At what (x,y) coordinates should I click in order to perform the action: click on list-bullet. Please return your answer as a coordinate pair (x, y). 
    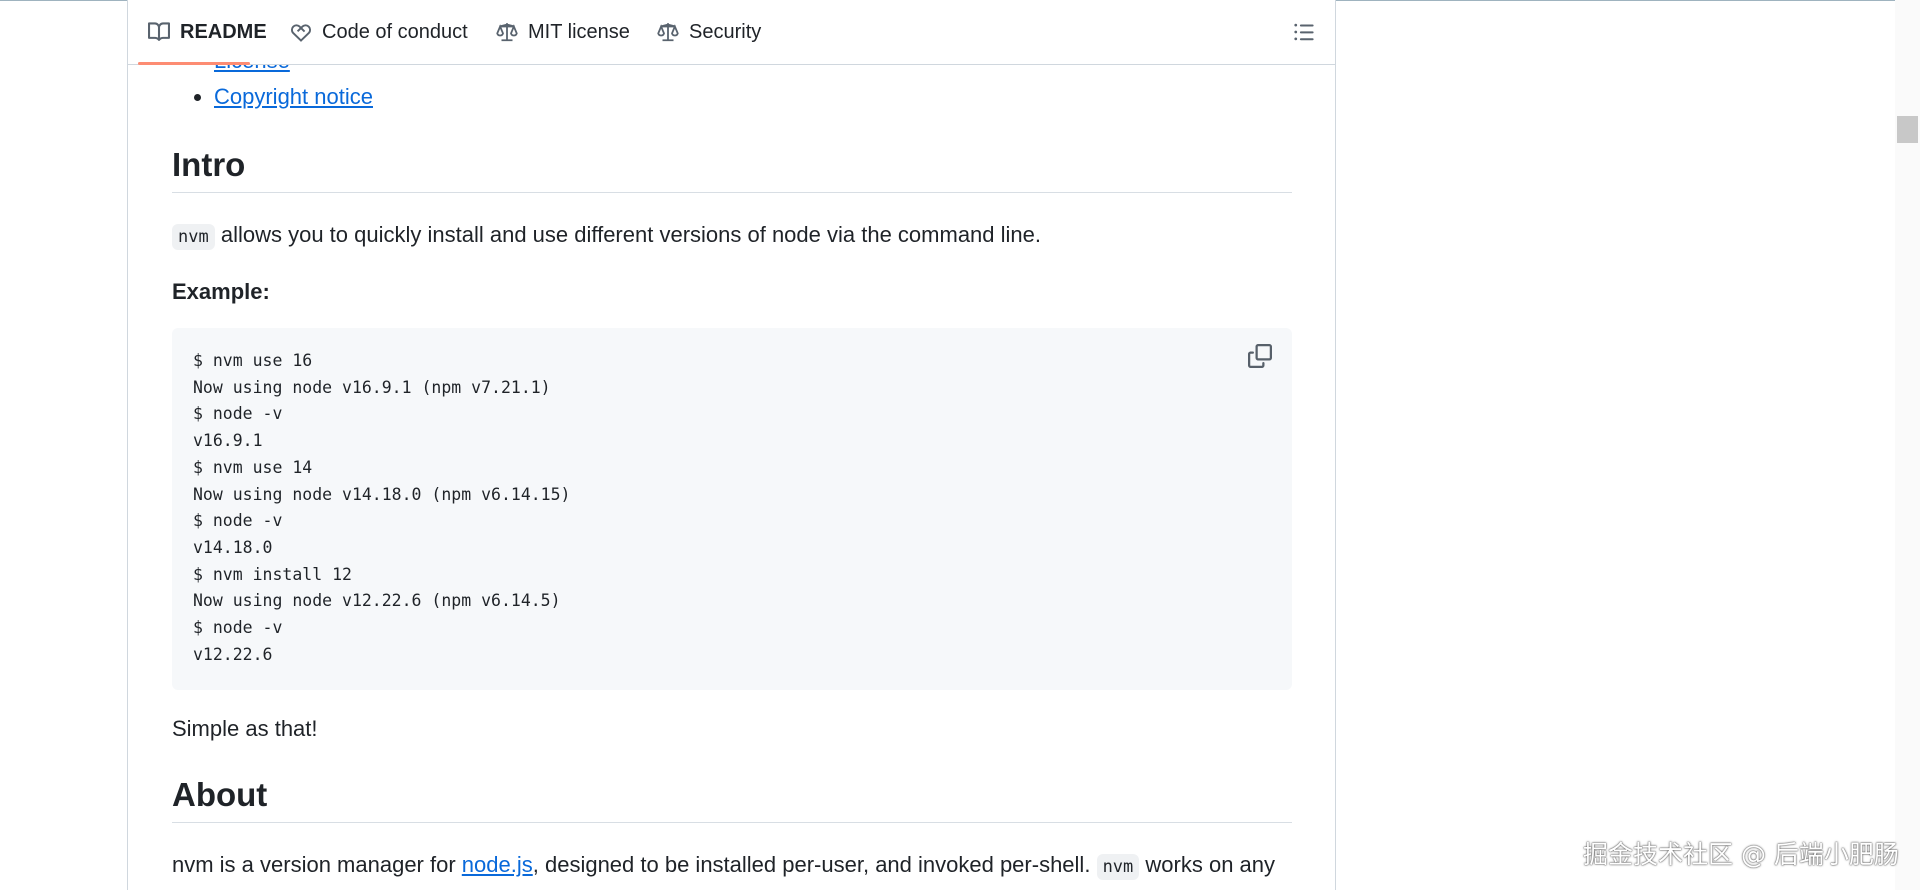
    Looking at the image, I should click on (197, 97).